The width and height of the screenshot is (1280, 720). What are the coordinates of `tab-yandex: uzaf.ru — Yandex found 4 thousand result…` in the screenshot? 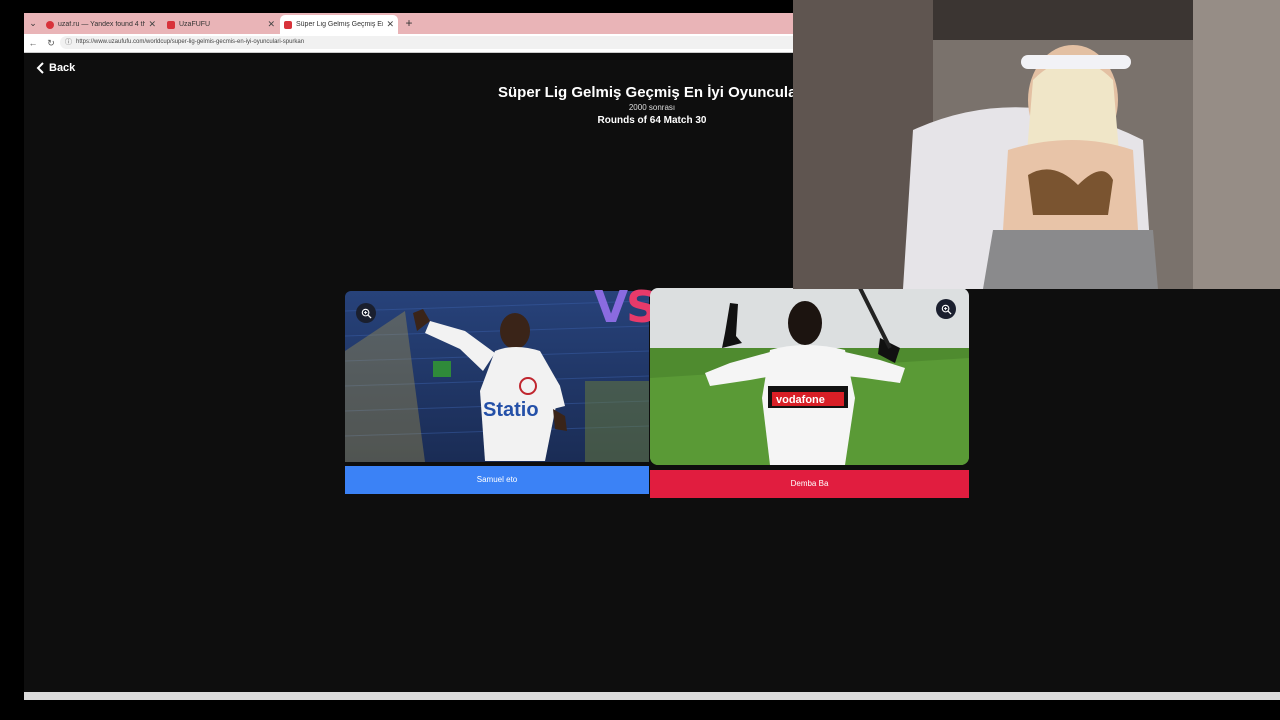 It's located at (101, 24).